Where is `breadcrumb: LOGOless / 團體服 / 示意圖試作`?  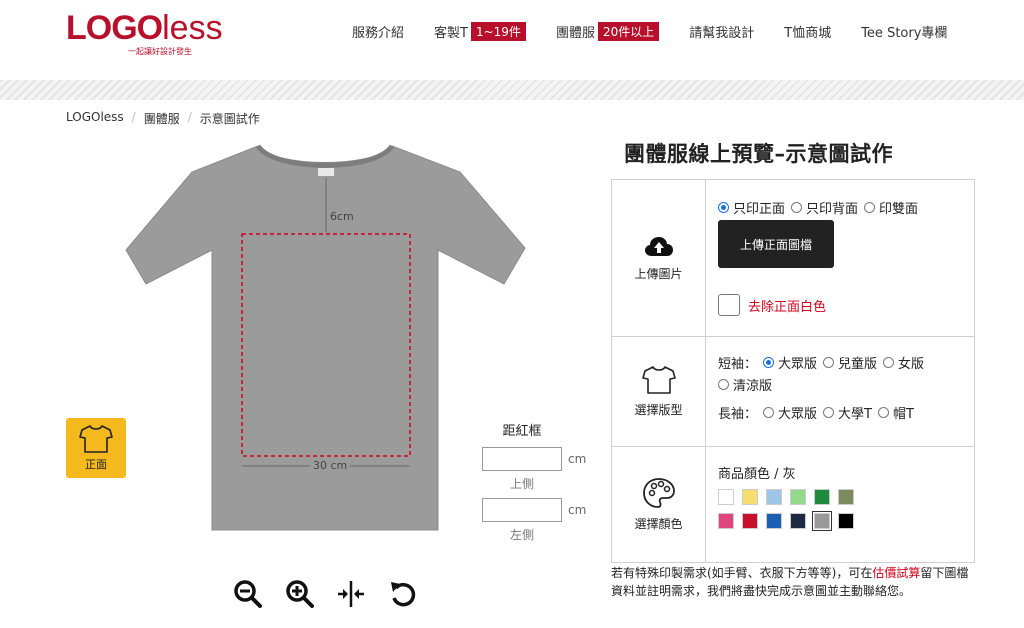 breadcrumb: LOGOless / 團體服 / 示意圖試作 is located at coordinates (163, 118).